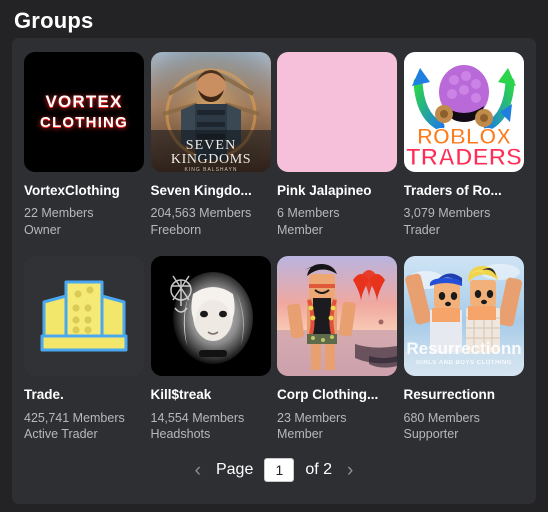 Image resolution: width=548 pixels, height=512 pixels. Describe the element at coordinates (84, 112) in the screenshot. I see `group-thumbnail: VORTEX CLOTHING VORTEX CLOTHING` at that location.